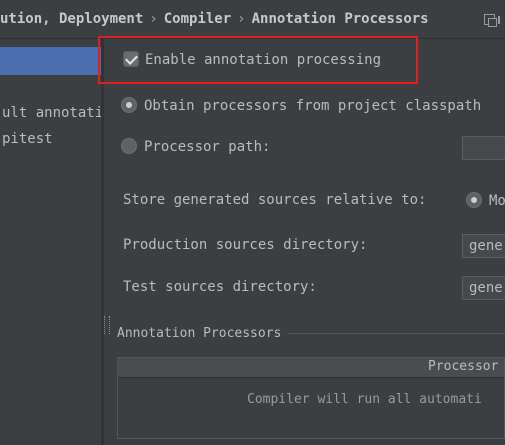 This screenshot has width=505, height=445. I want to click on checkmark-icon, so click(131, 59).